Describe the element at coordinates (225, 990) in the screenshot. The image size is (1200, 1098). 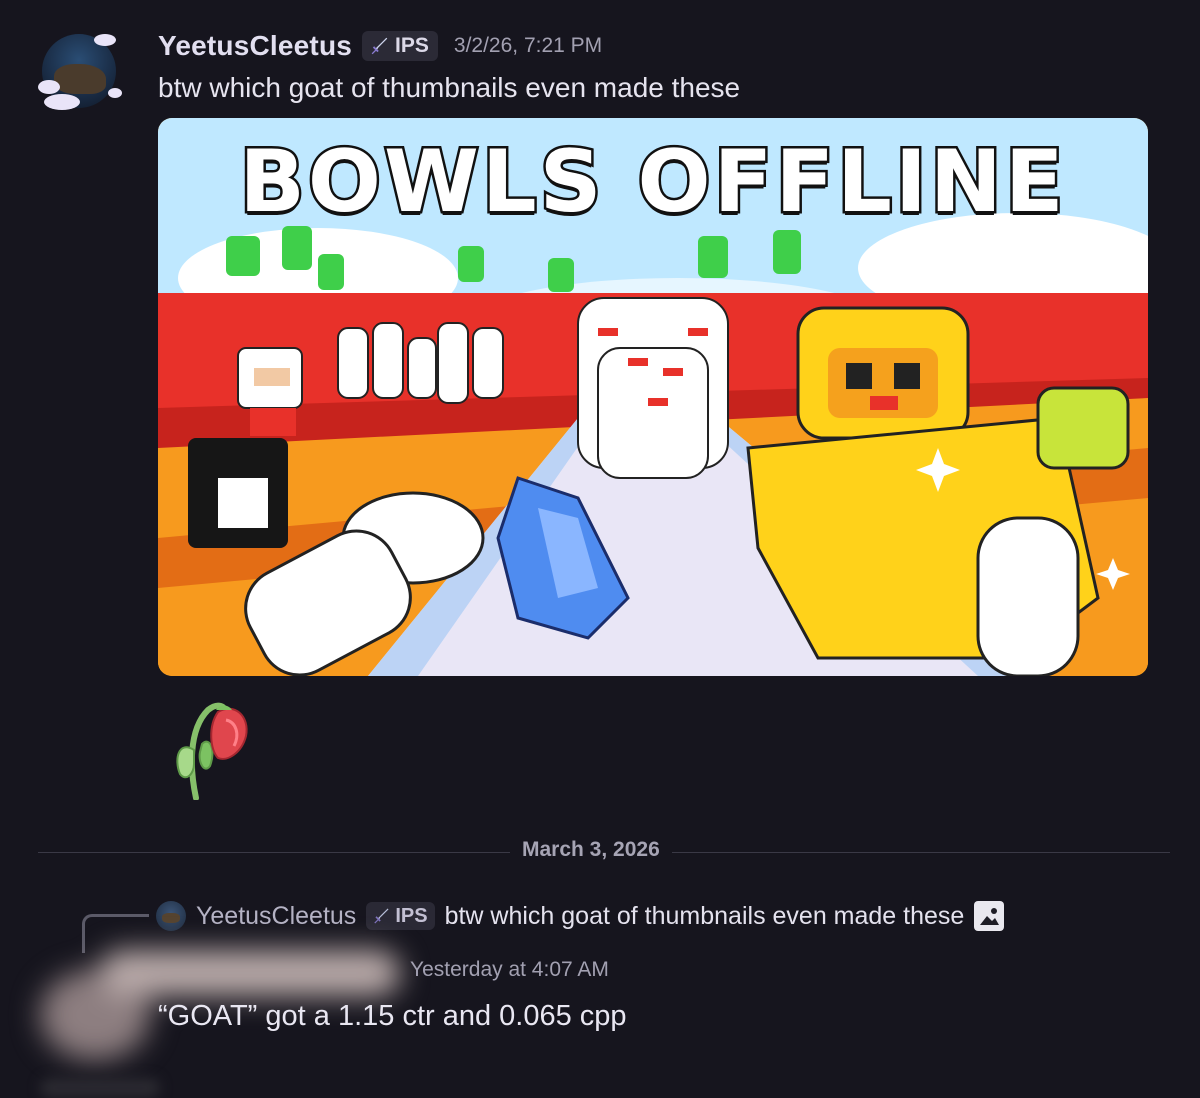
I see `blurred-author` at that location.